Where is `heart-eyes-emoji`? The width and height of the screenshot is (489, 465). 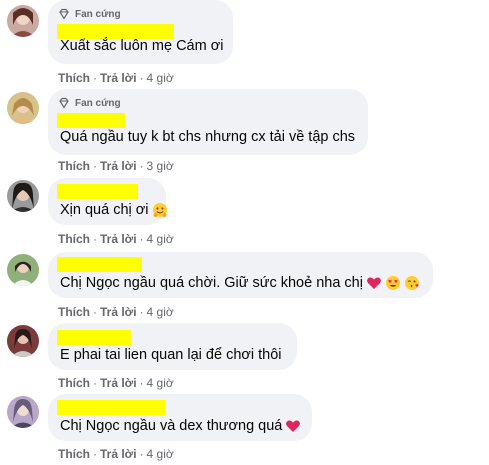 heart-eyes-emoji is located at coordinates (393, 283).